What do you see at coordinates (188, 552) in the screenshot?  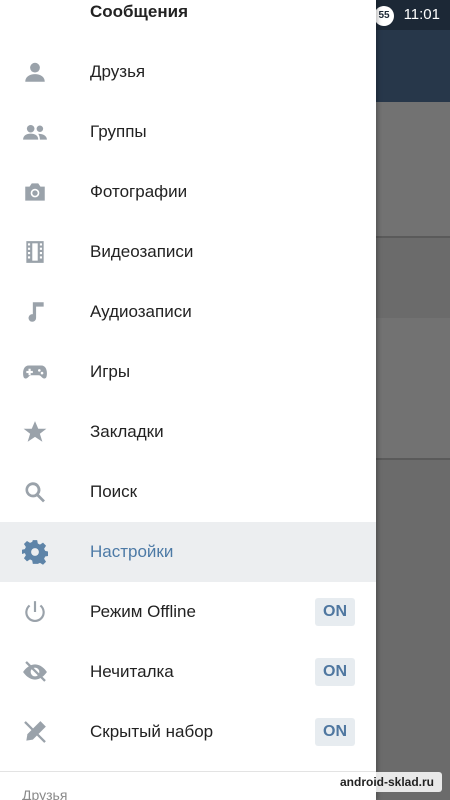 I see `menu-item-settings: Настройки` at bounding box center [188, 552].